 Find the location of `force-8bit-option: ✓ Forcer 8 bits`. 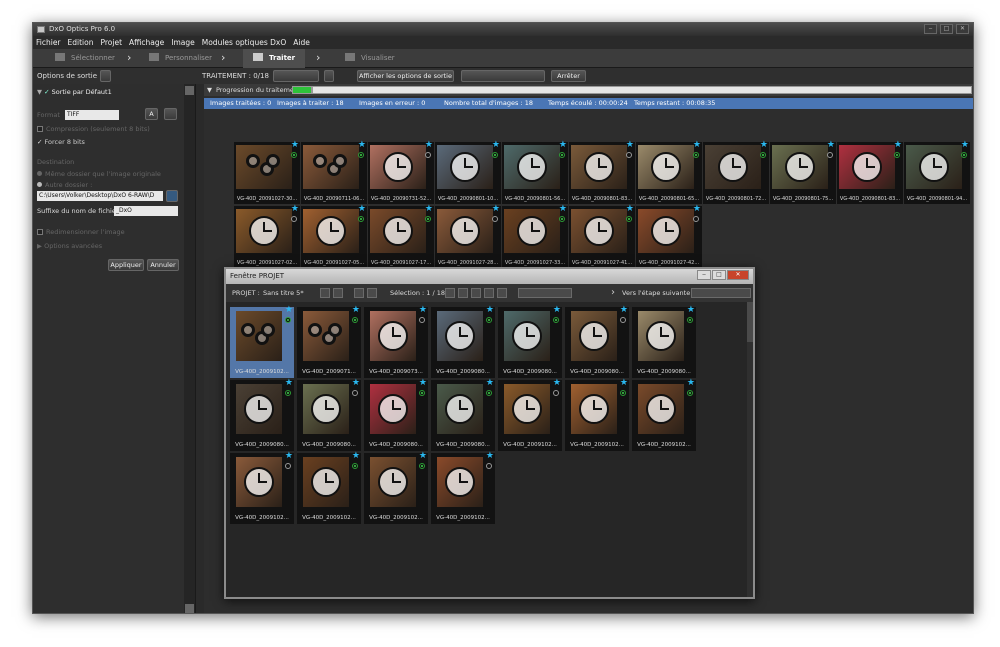

force-8bit-option: ✓ Forcer 8 bits is located at coordinates (61, 142).